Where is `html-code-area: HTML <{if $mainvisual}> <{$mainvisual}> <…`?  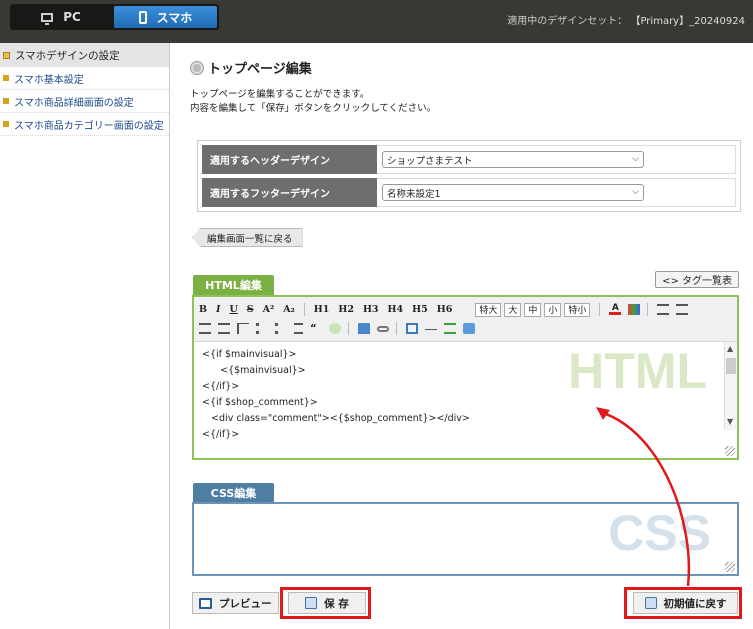
html-code-area: HTML <{if $mainvisual}> <{$mainvisual}> <… is located at coordinates (465, 400).